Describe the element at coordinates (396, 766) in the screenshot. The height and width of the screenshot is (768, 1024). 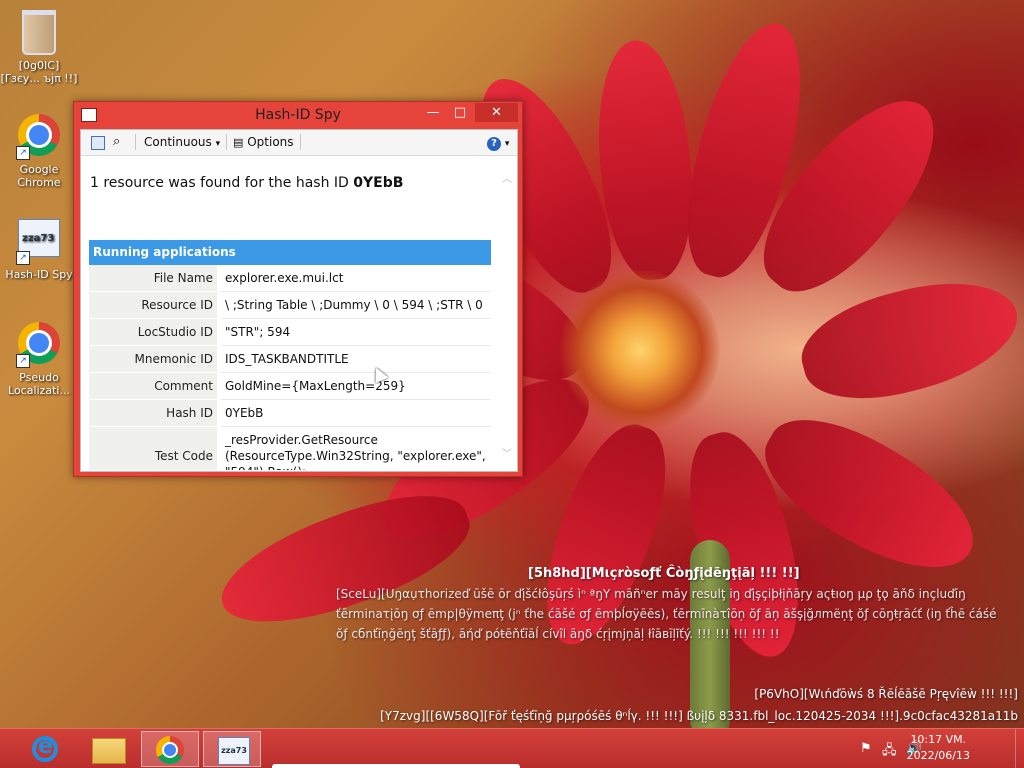
I see `offscreen-window-edge` at that location.